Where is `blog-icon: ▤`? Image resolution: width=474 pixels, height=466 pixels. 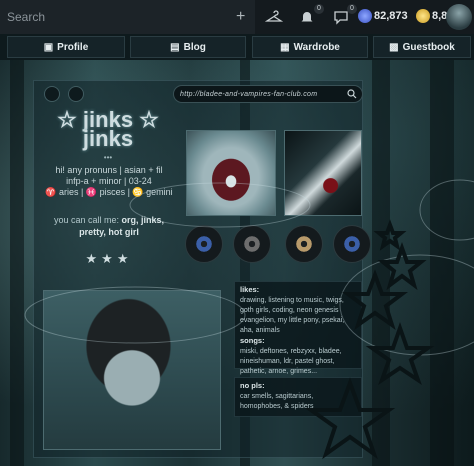 blog-icon: ▤ is located at coordinates (175, 47).